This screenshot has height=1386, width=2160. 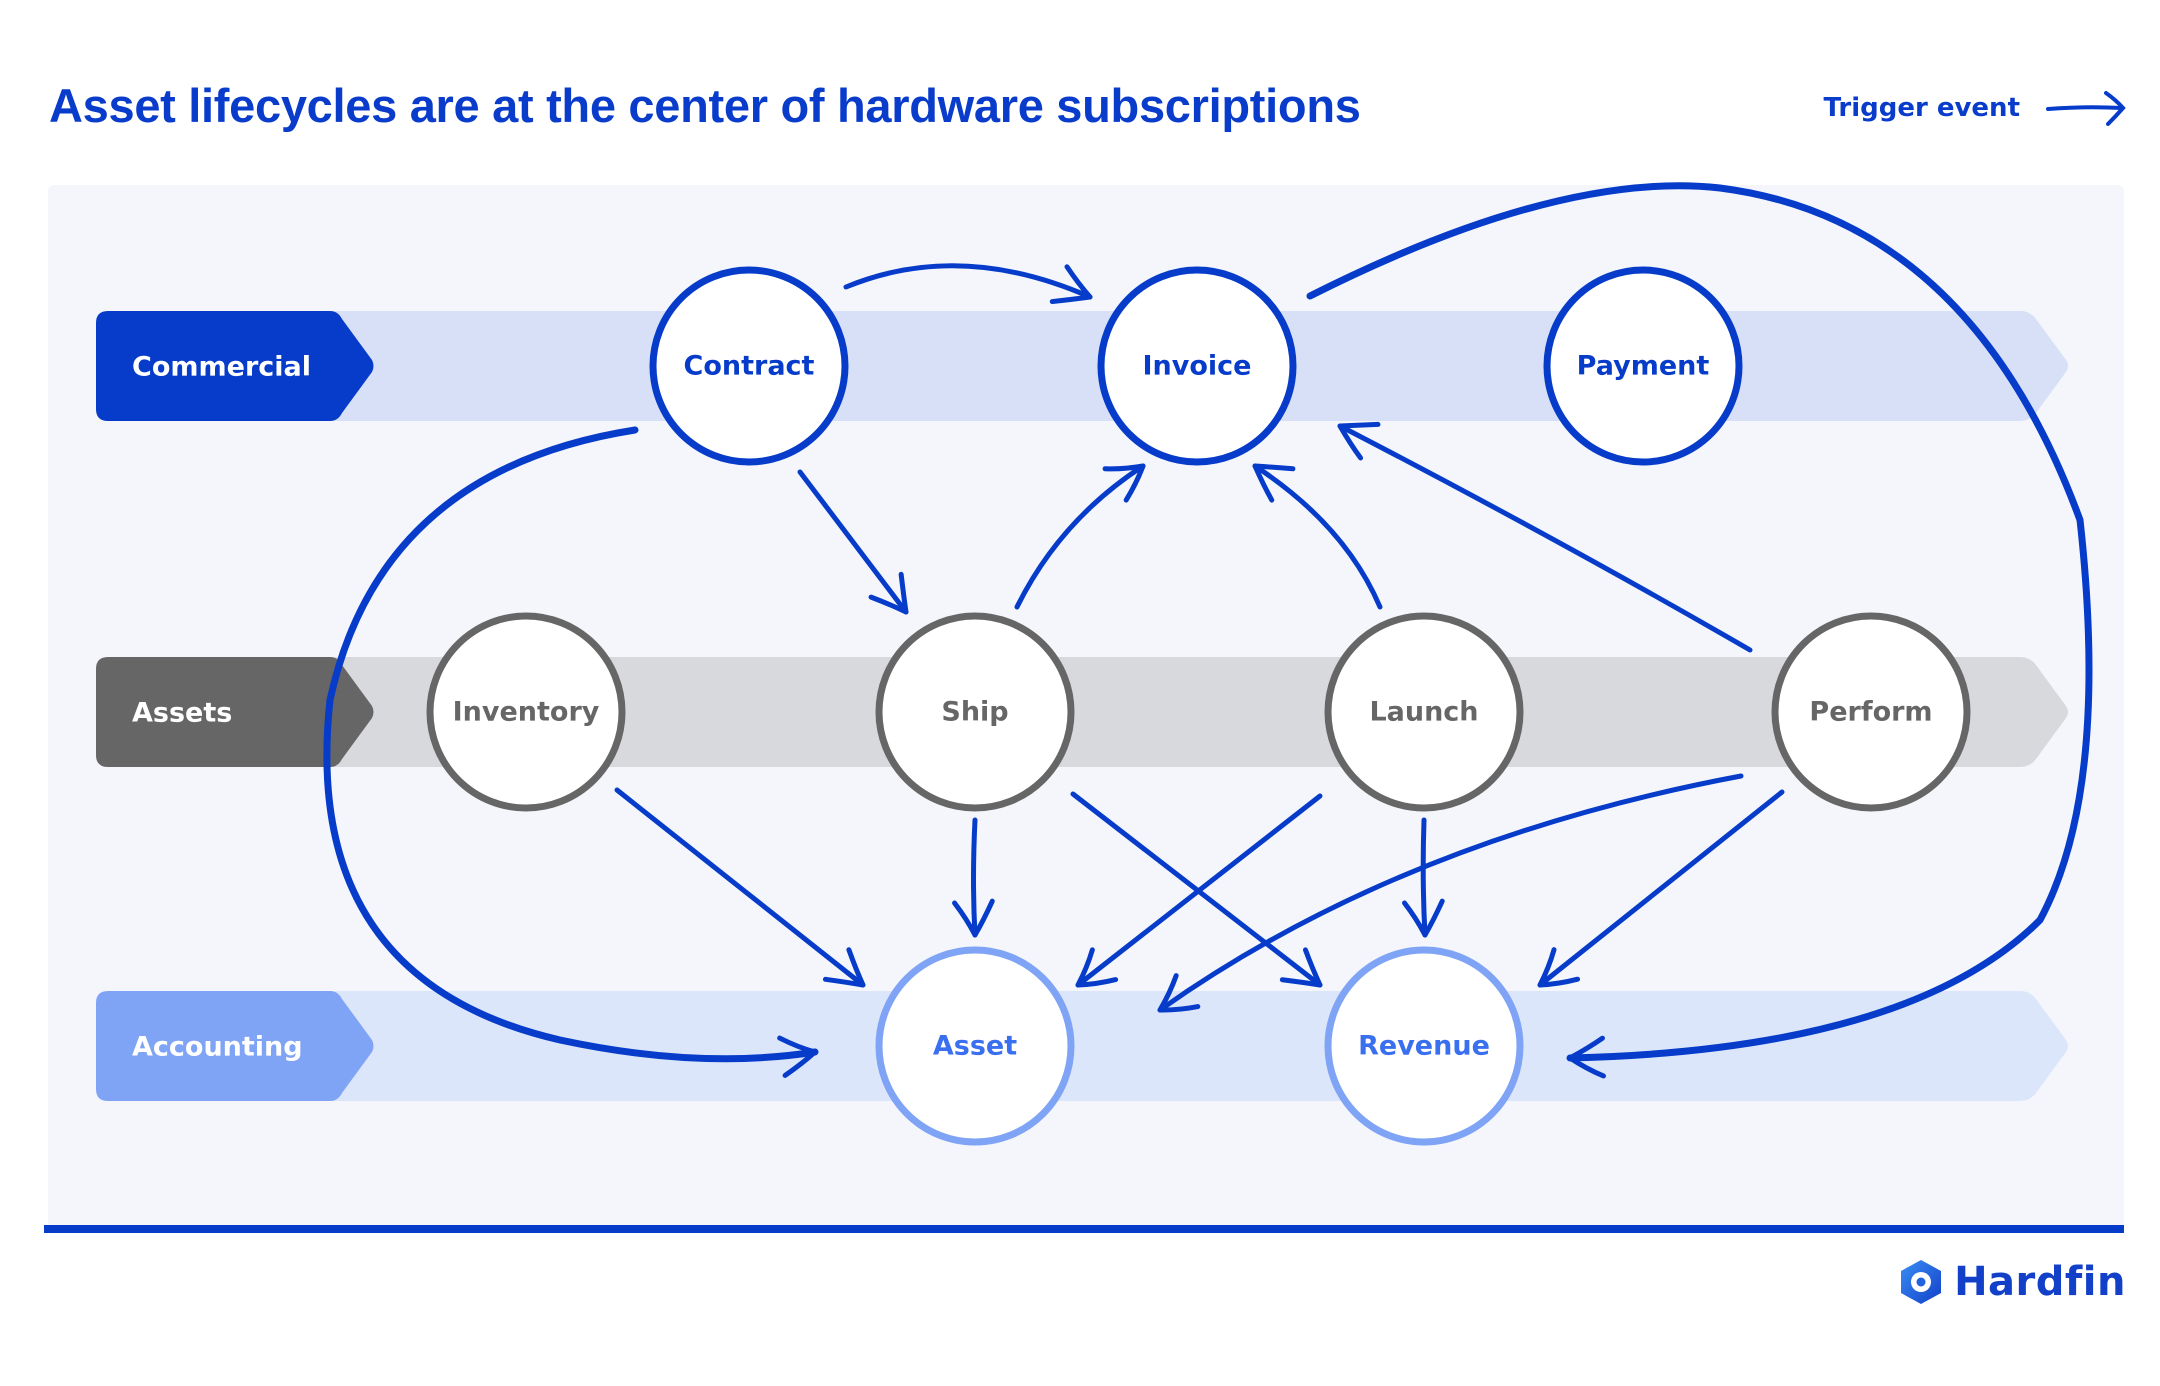 I want to click on node-payment: Payment, so click(x=1643, y=366).